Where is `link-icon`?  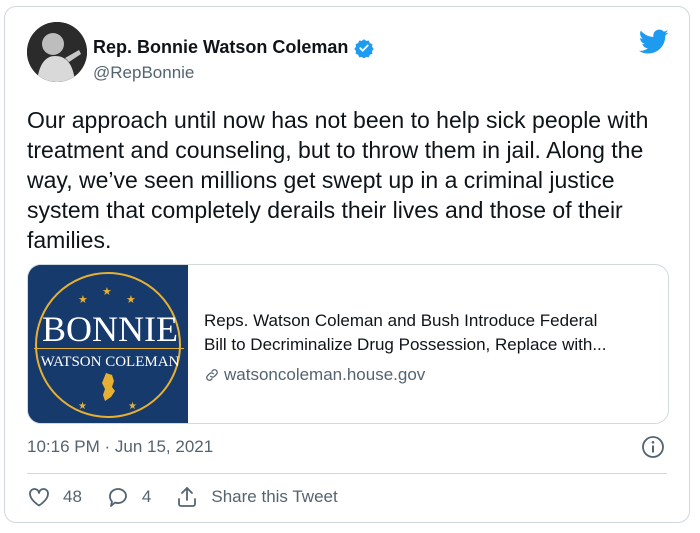 link-icon is located at coordinates (212, 375).